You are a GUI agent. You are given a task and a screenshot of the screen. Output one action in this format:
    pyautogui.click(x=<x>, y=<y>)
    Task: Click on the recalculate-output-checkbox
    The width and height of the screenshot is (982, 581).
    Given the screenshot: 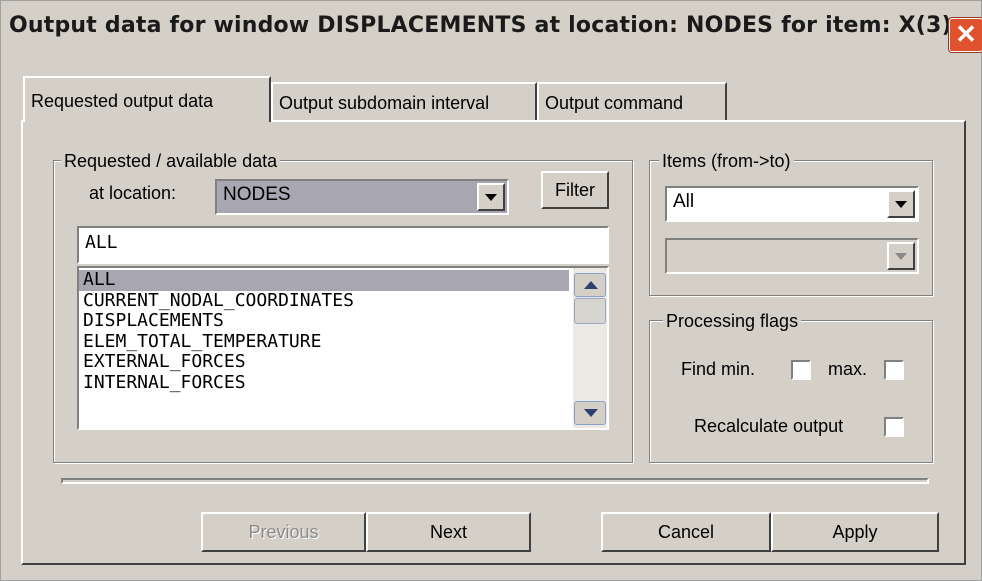 What is the action you would take?
    pyautogui.click(x=894, y=427)
    